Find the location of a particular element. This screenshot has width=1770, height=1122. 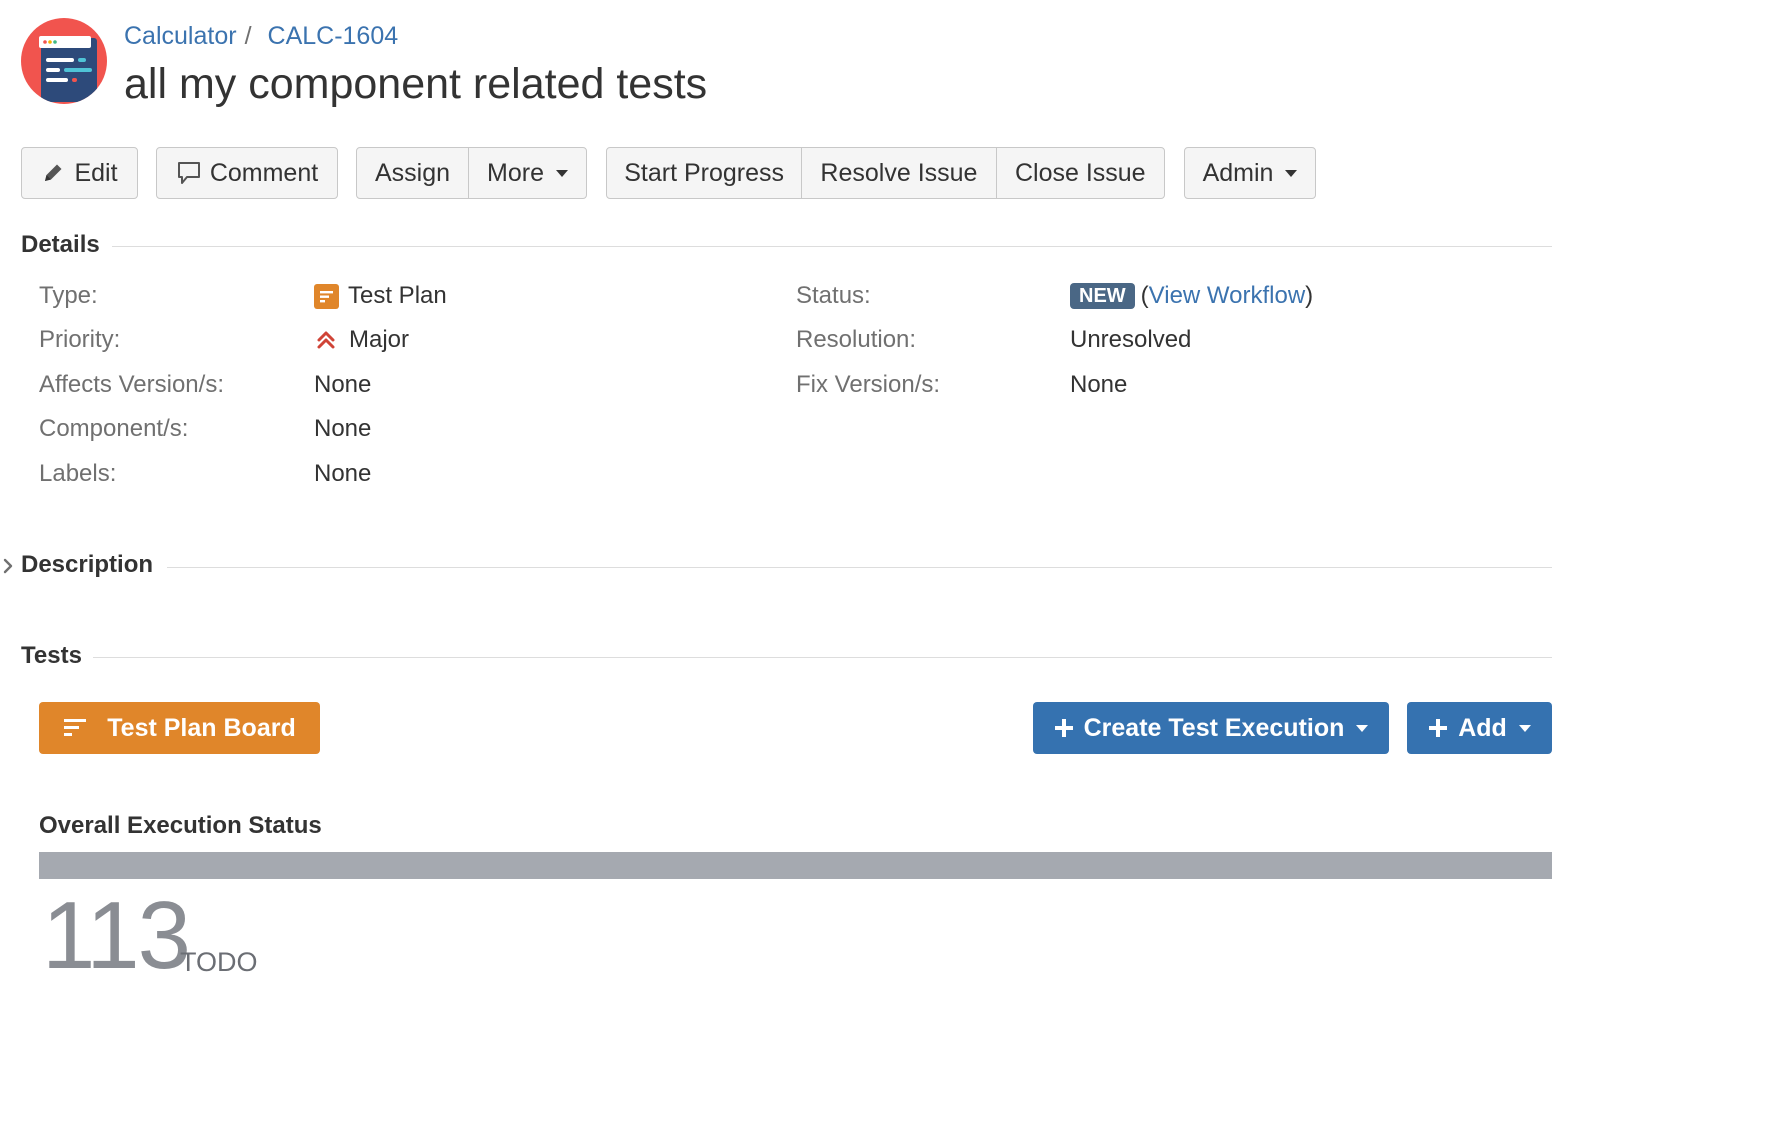

edit-button: Edit is located at coordinates (79, 173).